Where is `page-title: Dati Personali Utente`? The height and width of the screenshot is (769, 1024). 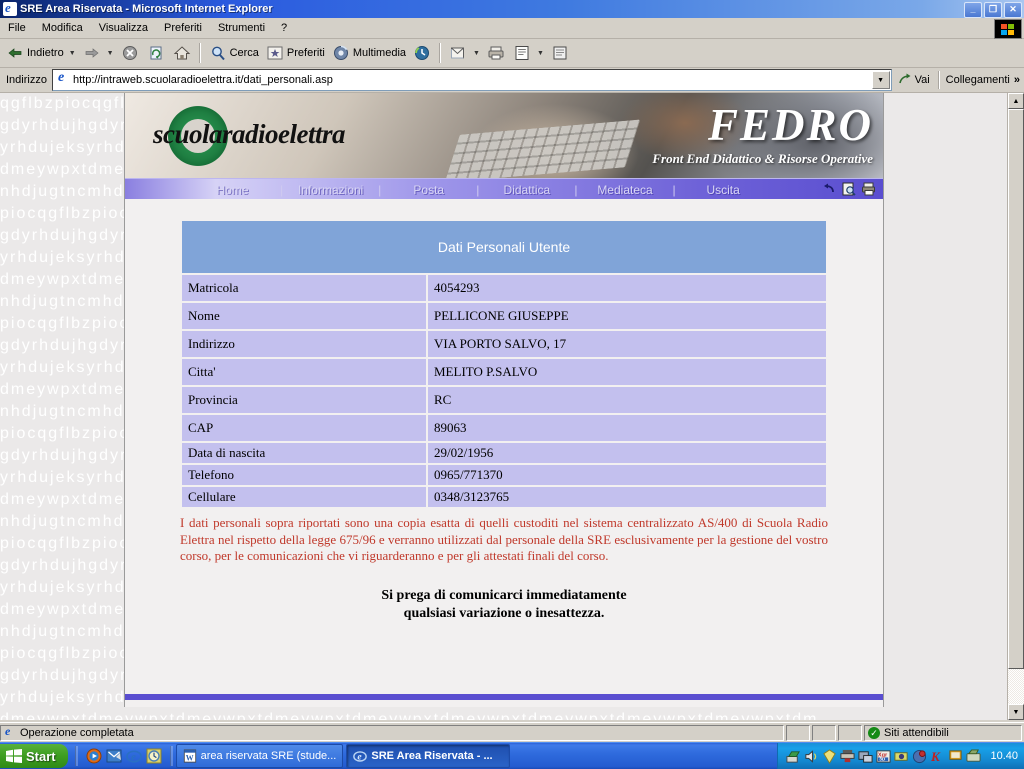
page-title: Dati Personali Utente is located at coordinates (504, 247).